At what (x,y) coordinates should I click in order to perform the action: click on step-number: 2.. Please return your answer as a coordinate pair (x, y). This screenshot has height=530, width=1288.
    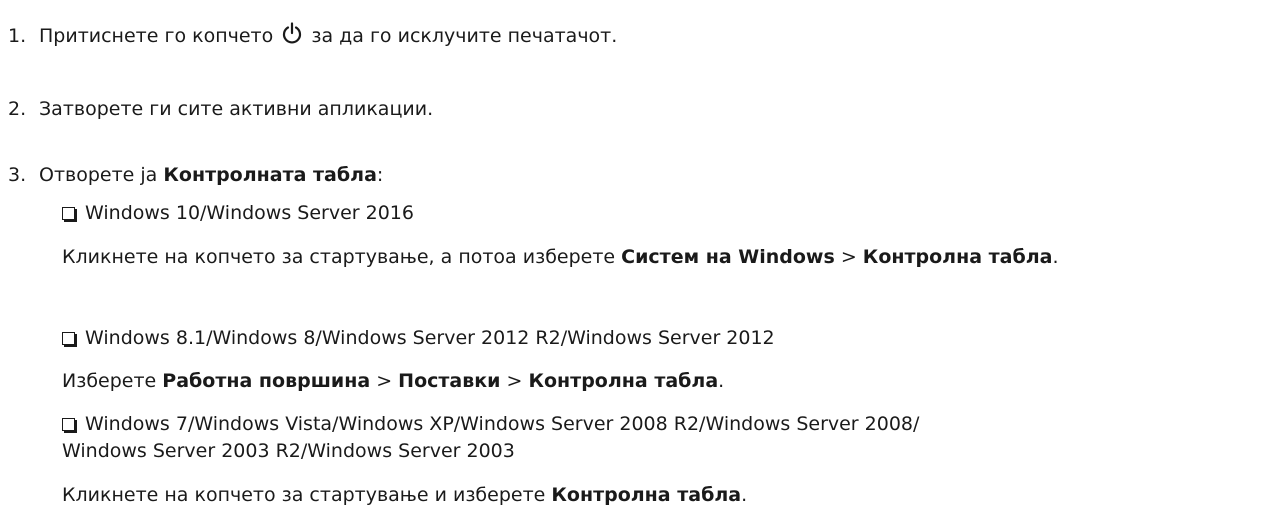
    Looking at the image, I should click on (17, 109).